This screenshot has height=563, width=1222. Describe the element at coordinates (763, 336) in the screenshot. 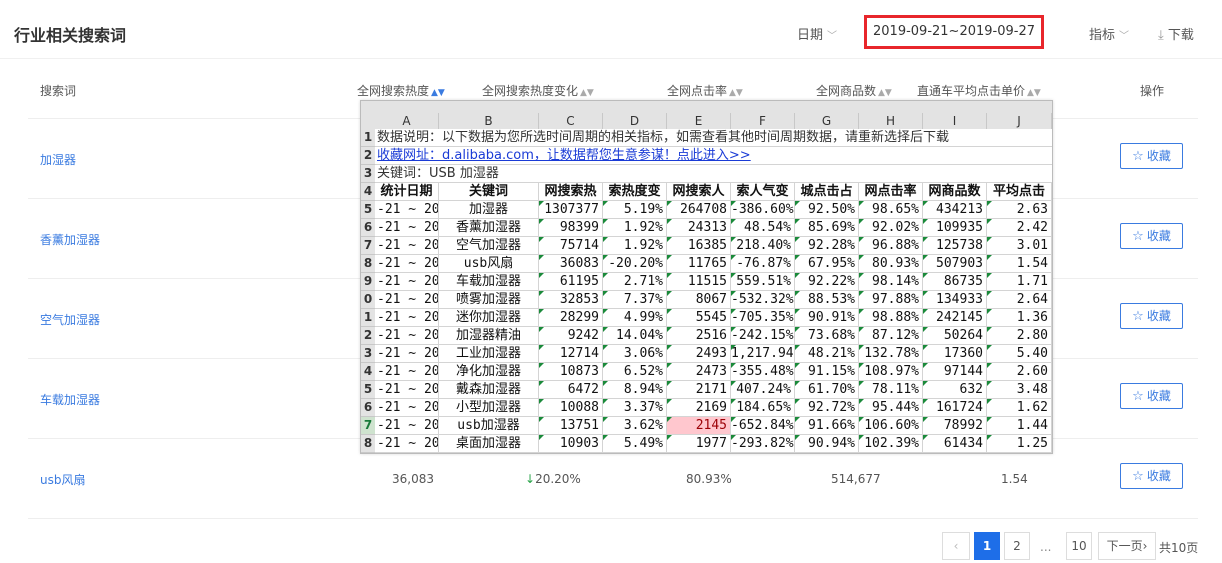

I see `excel-cell: -242.15%` at that location.